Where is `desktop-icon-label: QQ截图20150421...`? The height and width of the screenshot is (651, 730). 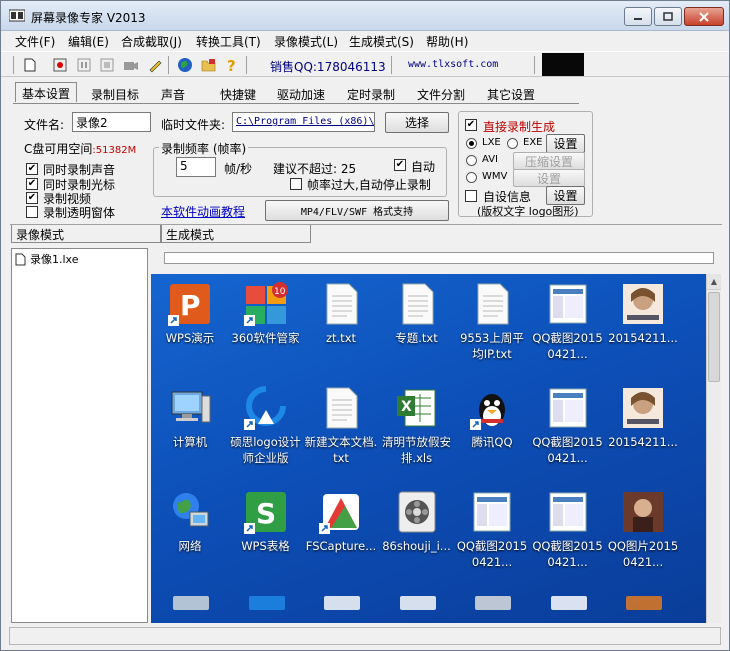
desktop-icon-label: QQ截图20150421... is located at coordinates (492, 554).